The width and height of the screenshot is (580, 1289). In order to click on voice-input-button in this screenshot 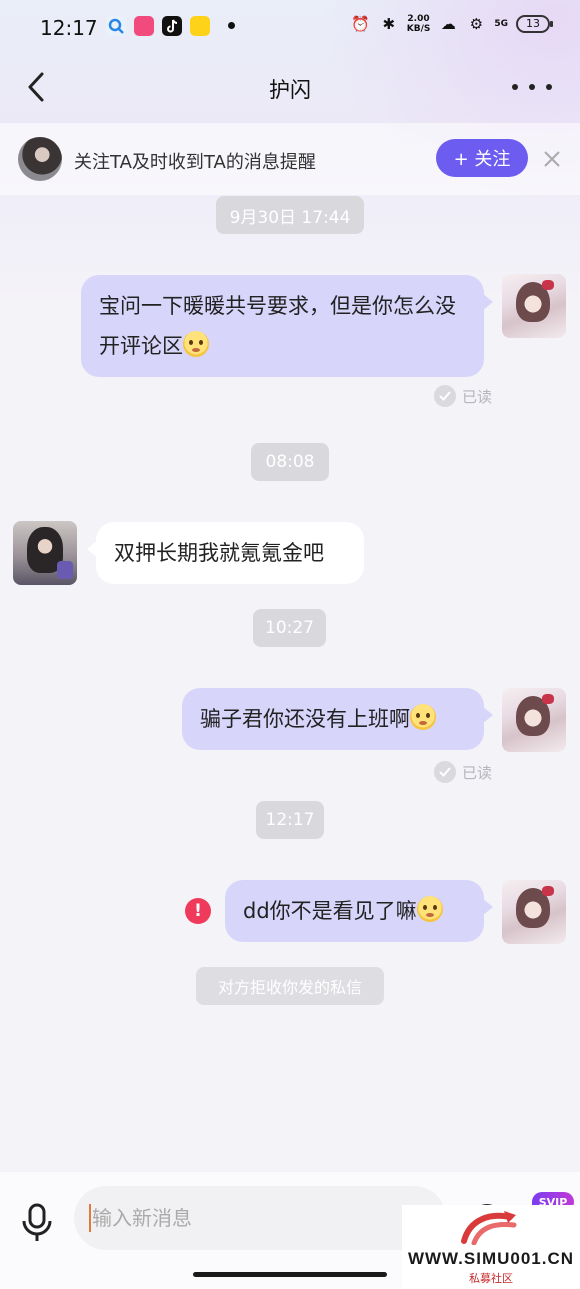, I will do `click(37, 1223)`.